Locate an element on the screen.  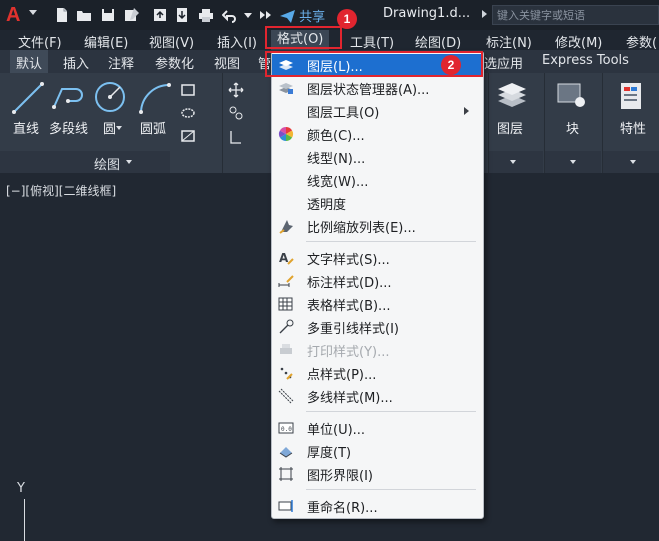
block-panel-label: 块 is located at coordinates (572, 127).